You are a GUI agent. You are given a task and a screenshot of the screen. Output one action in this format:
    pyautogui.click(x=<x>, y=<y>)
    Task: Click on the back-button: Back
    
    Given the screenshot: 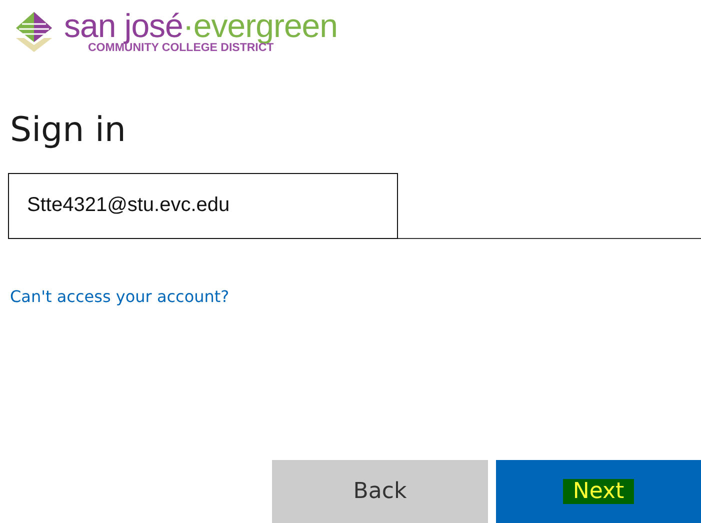 What is the action you would take?
    pyautogui.click(x=380, y=491)
    